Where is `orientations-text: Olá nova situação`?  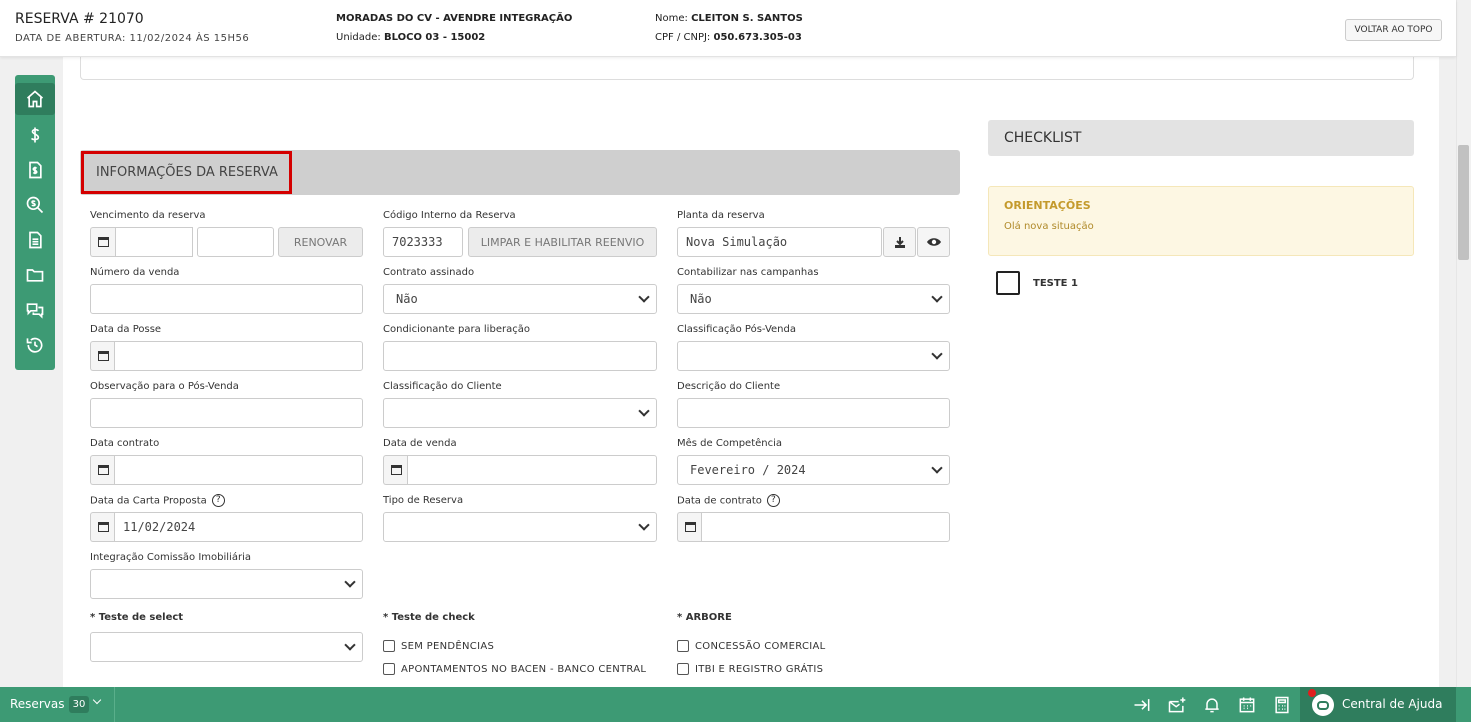
orientations-text: Olá nova situação is located at coordinates (1049, 226).